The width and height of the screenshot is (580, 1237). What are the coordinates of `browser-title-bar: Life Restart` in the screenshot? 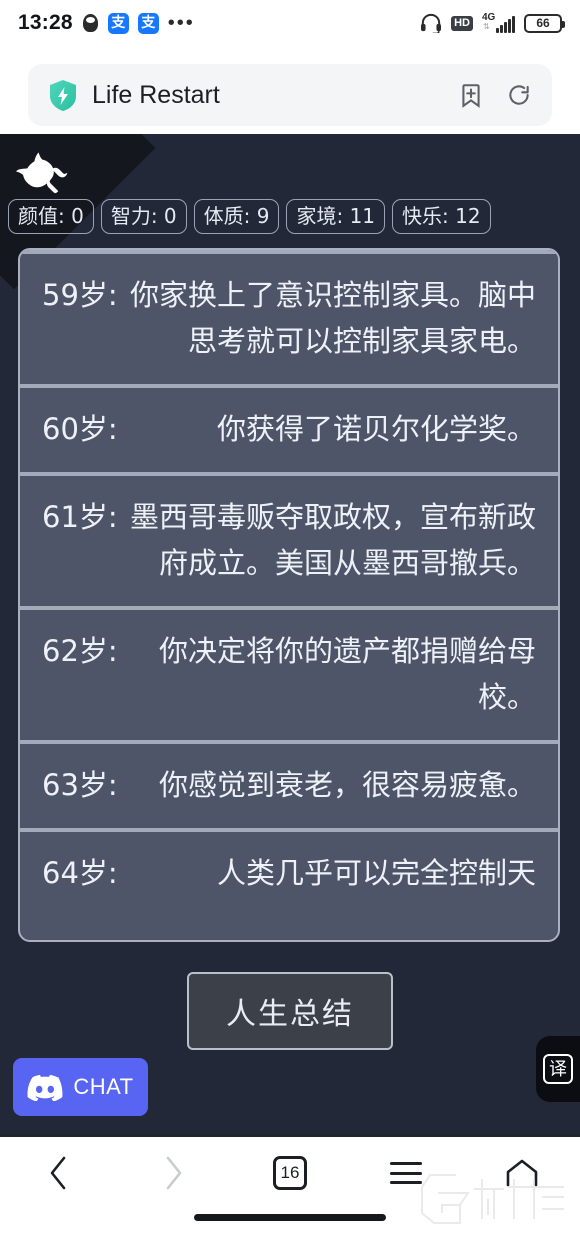 It's located at (290, 95).